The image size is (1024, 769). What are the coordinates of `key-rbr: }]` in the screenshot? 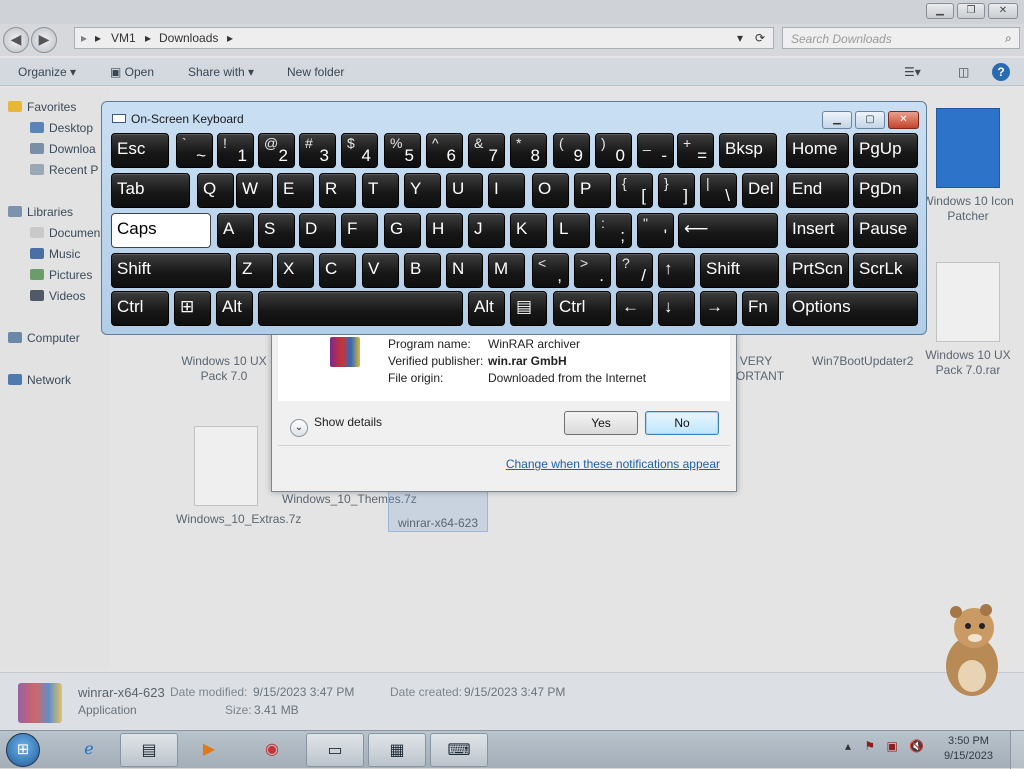 It's located at (676, 190).